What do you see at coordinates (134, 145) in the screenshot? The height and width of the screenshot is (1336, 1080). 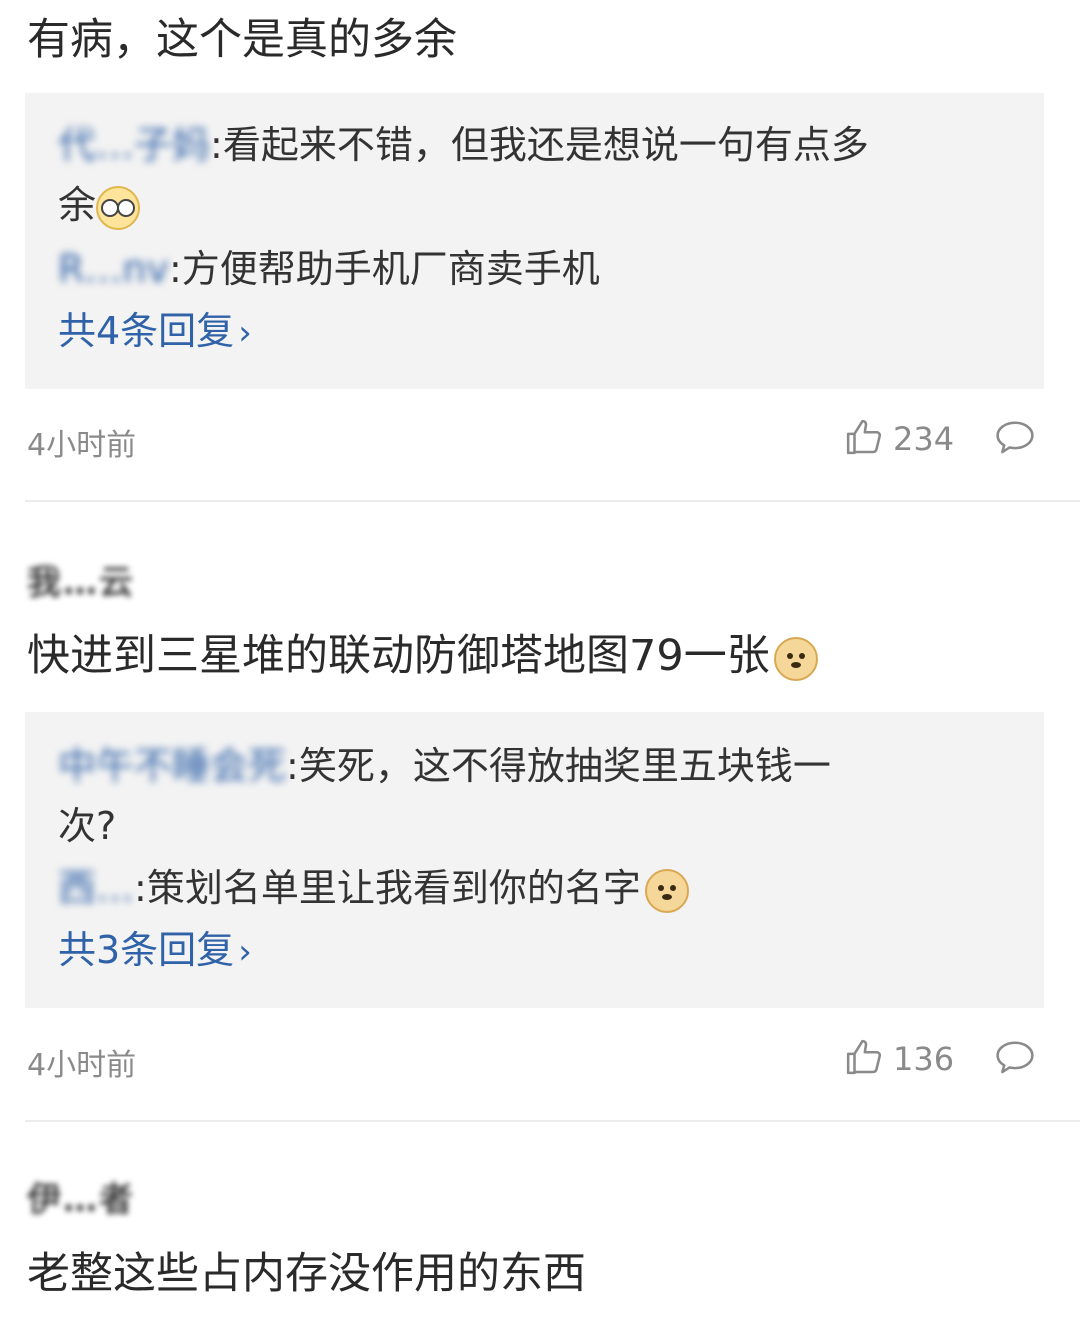 I see `reply-username: 代…子妈` at bounding box center [134, 145].